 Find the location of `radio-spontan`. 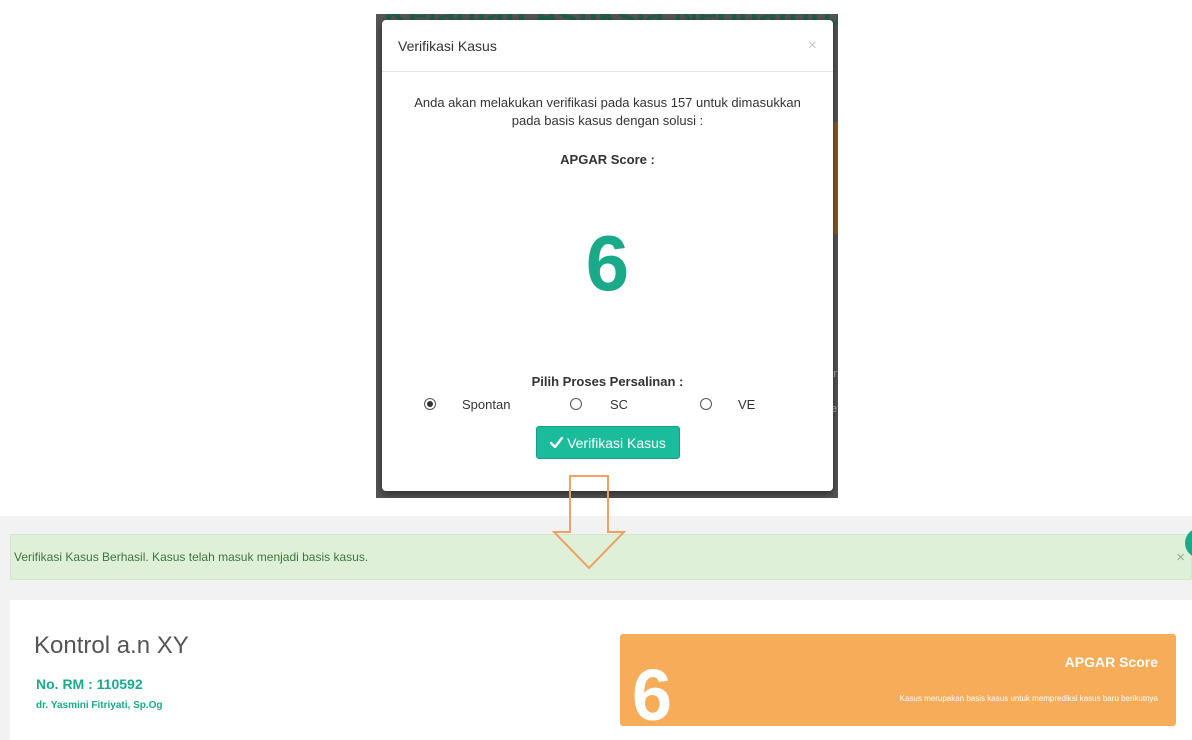

radio-spontan is located at coordinates (430, 404).